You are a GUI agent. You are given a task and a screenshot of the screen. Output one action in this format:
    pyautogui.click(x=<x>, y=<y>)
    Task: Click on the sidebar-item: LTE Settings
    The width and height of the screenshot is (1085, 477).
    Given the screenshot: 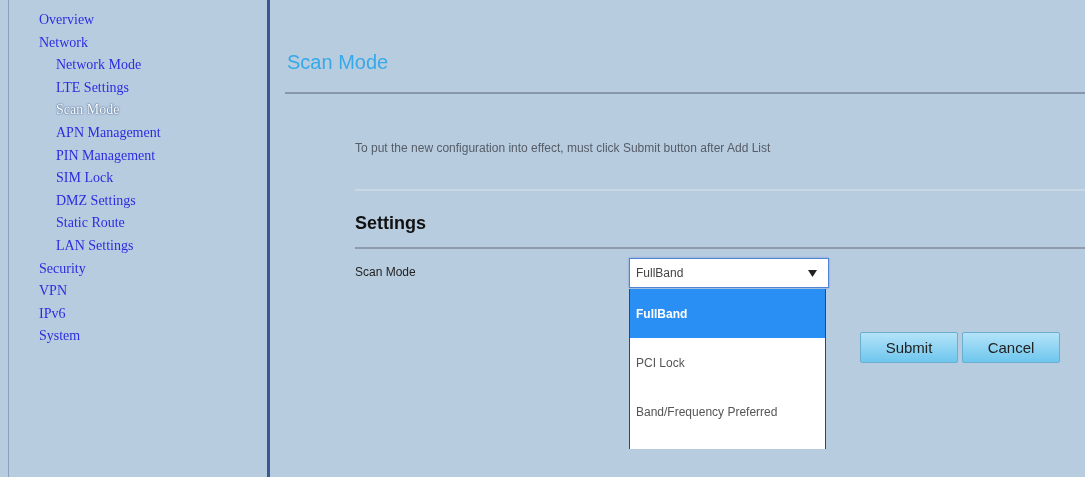 What is the action you would take?
    pyautogui.click(x=69, y=88)
    